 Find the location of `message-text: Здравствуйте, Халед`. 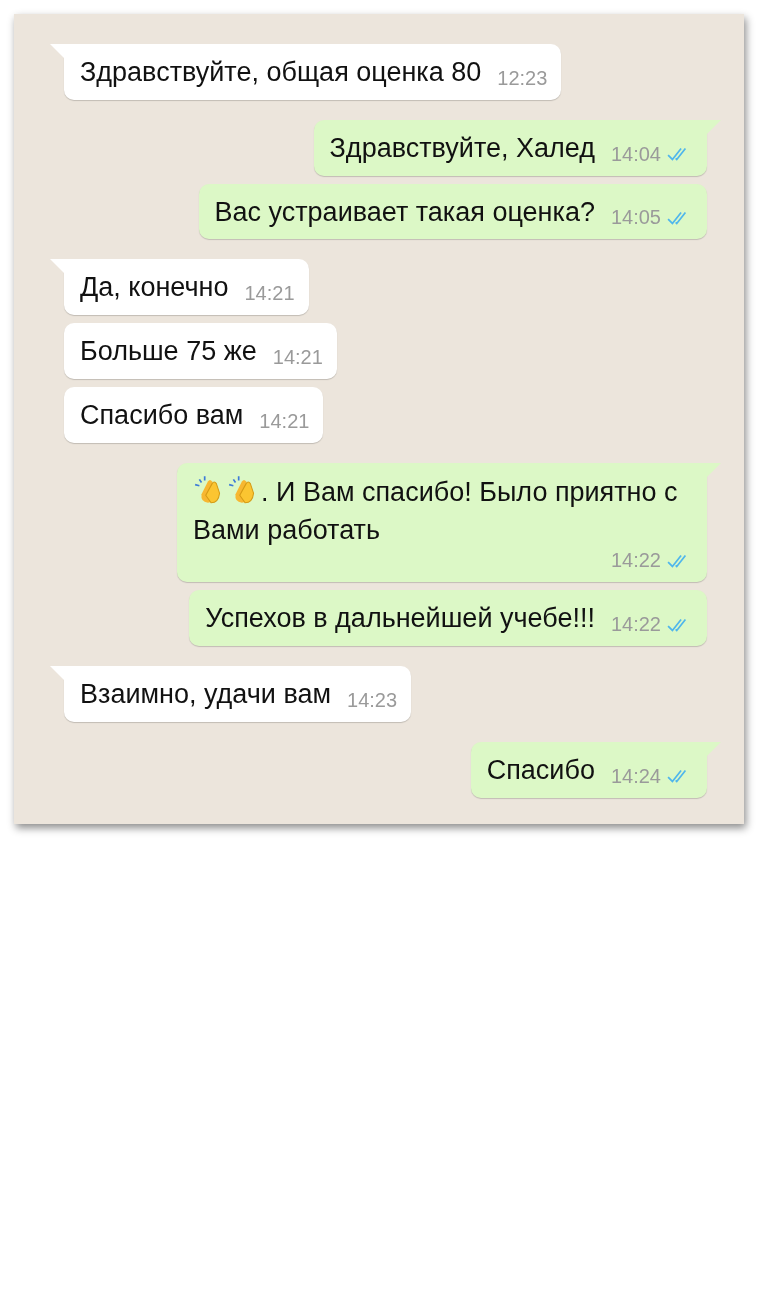

message-text: Здравствуйте, Халед is located at coordinates (462, 148).